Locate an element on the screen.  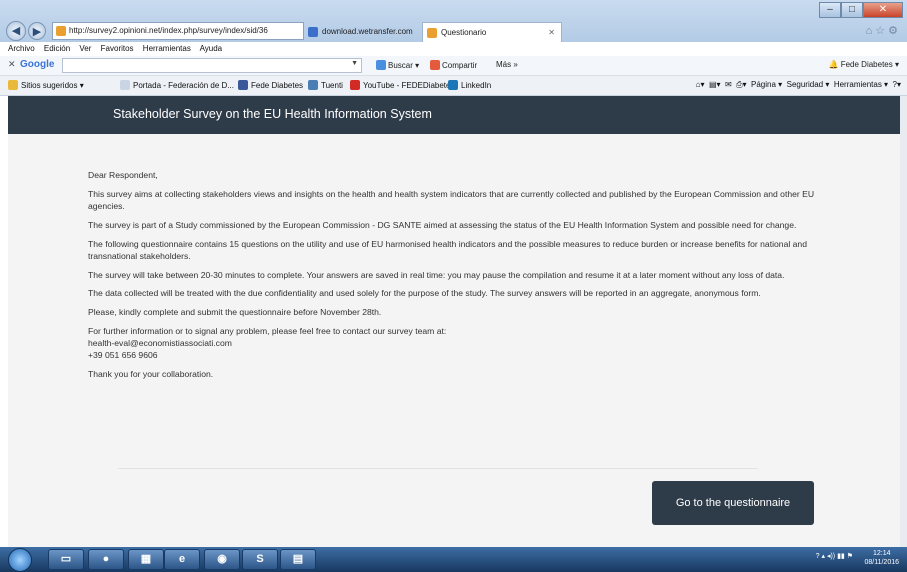
close-button: ✕ is located at coordinates (883, 10).